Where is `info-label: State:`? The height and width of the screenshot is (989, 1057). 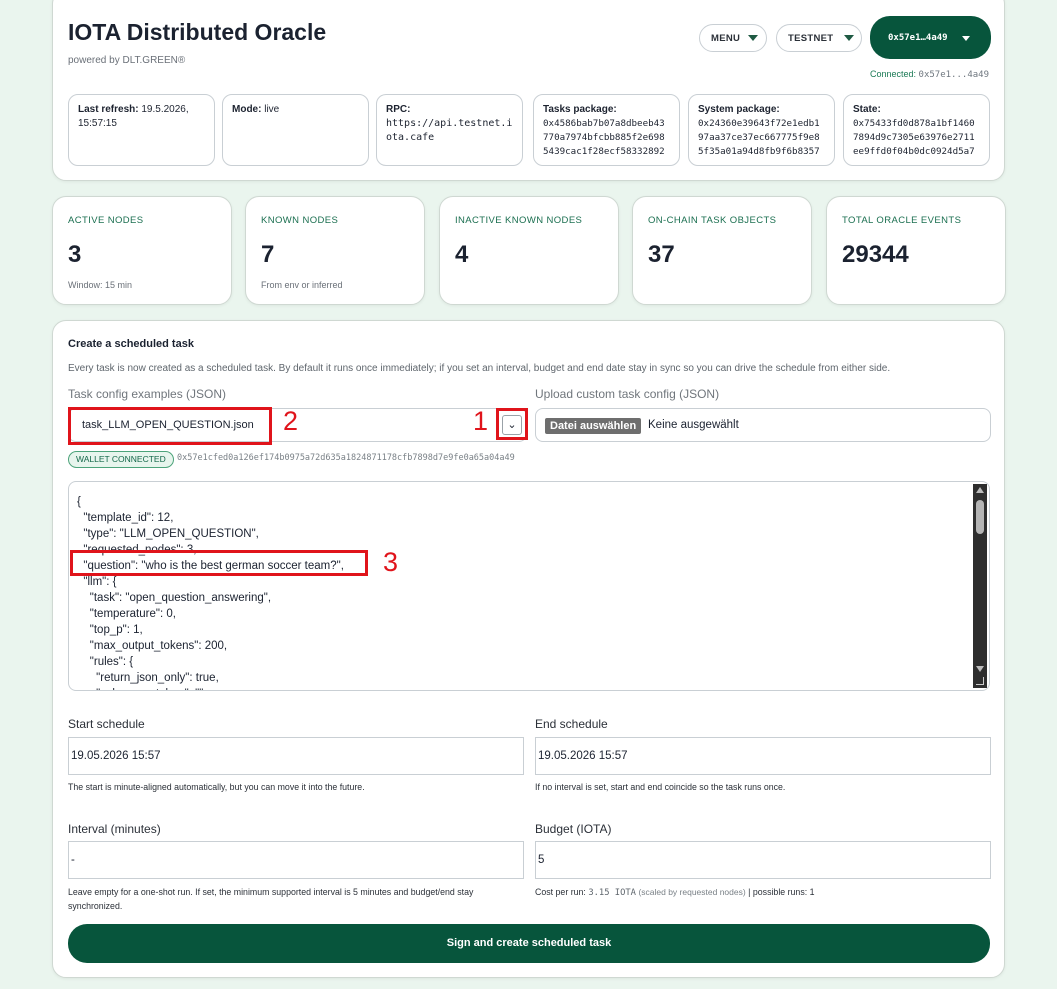
info-label: State: is located at coordinates (867, 109).